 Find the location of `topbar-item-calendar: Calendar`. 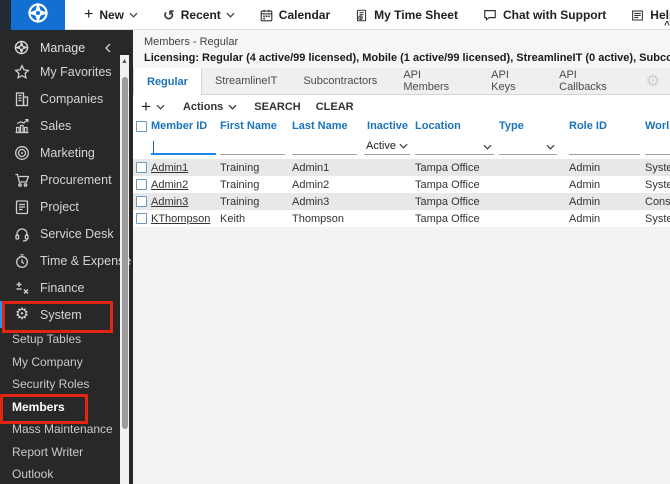

topbar-item-calendar: Calendar is located at coordinates (295, 15).